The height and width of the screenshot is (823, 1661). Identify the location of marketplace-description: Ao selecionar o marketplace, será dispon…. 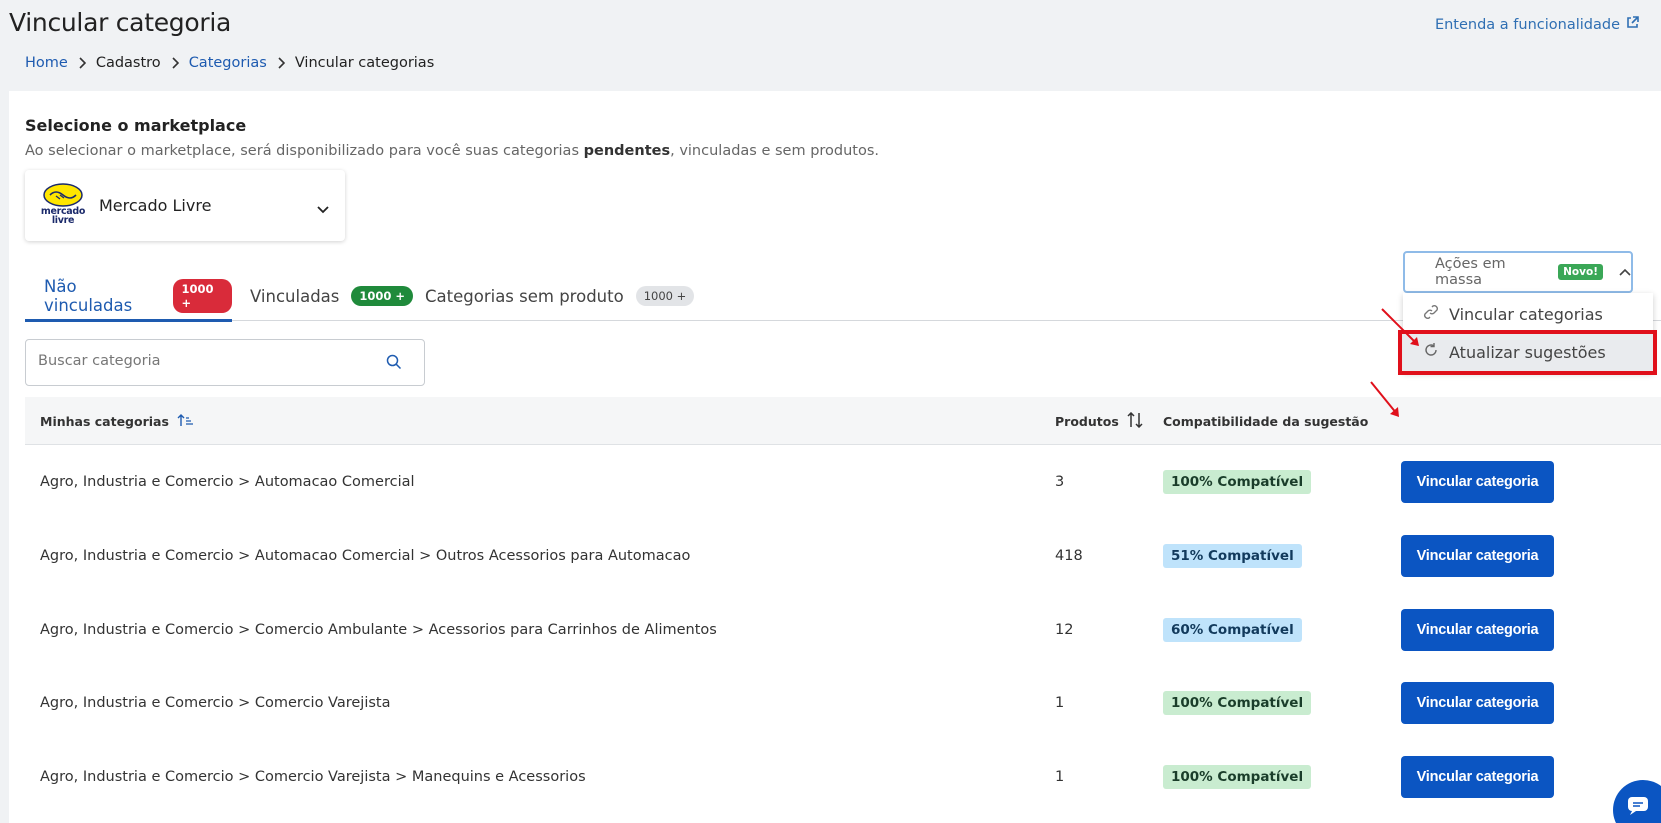
(452, 151).